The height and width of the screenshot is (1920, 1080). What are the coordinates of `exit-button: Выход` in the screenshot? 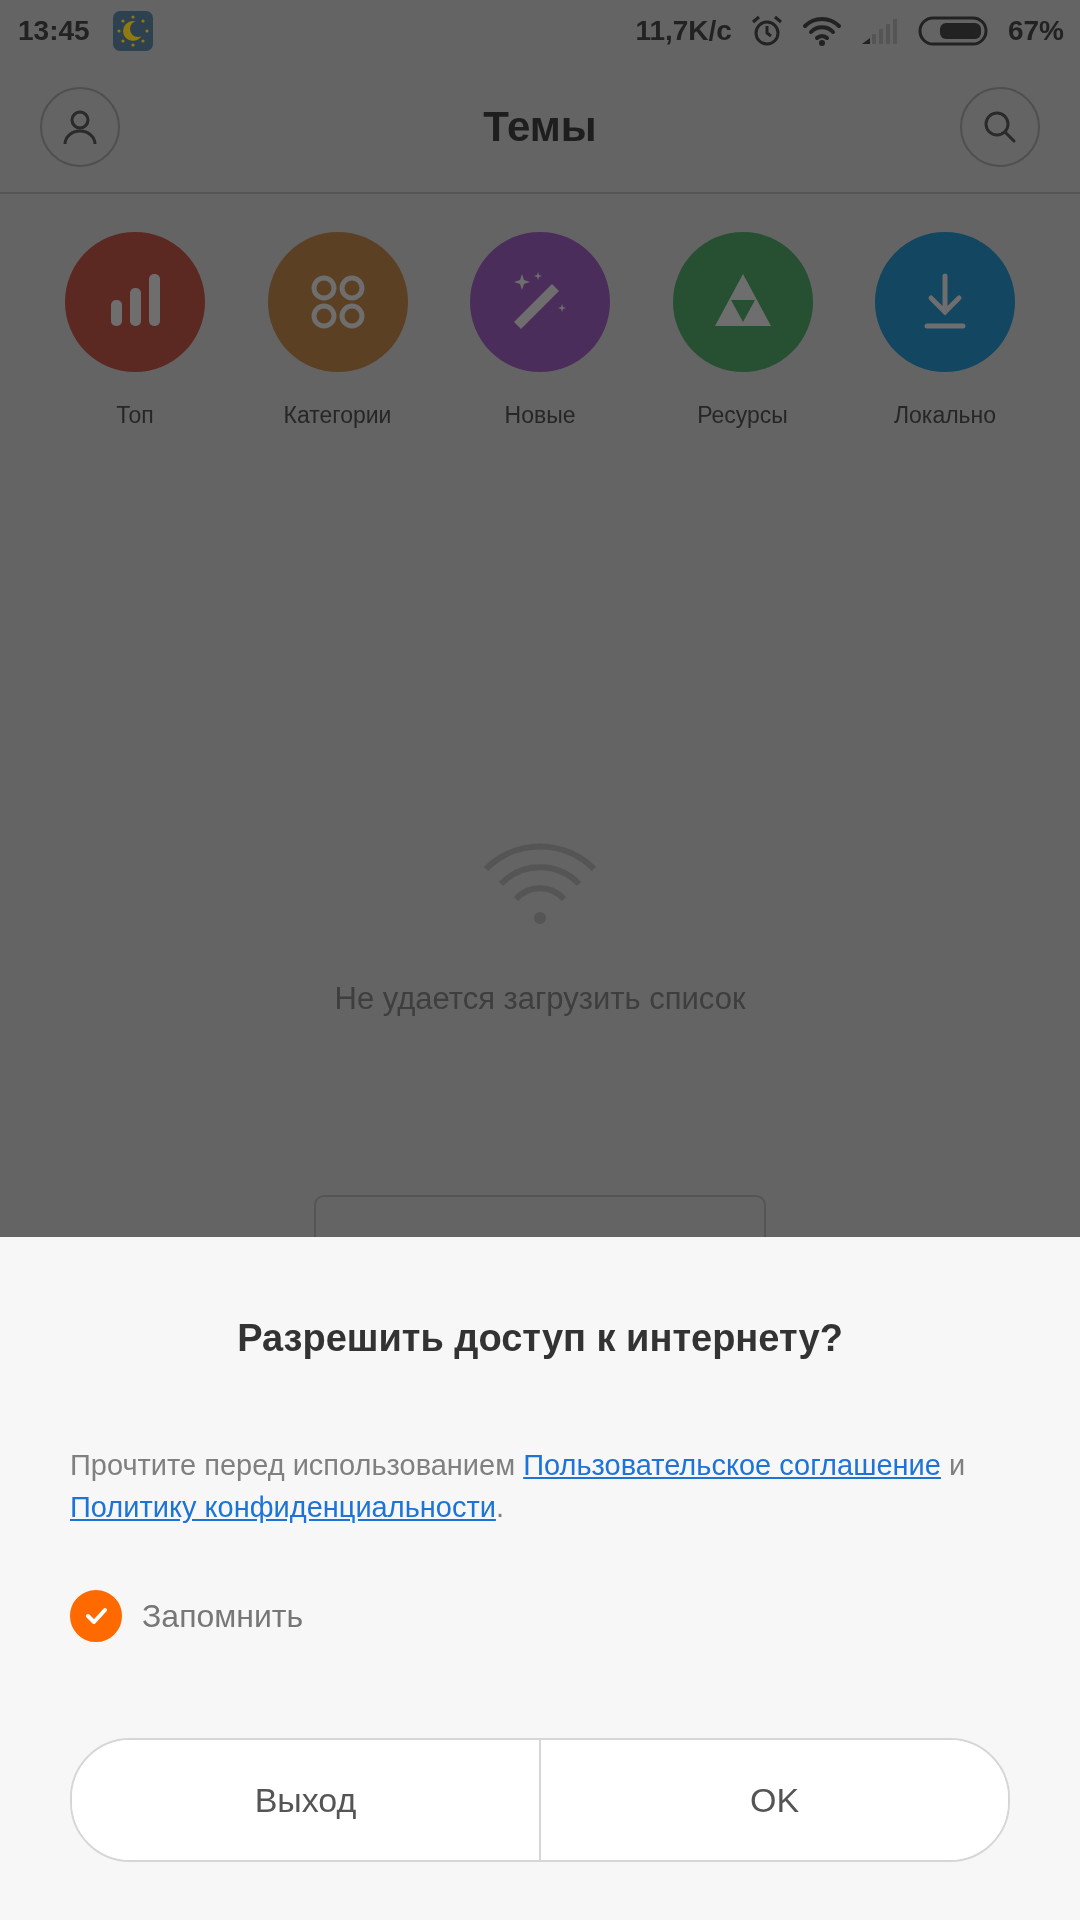 It's located at (305, 1800).